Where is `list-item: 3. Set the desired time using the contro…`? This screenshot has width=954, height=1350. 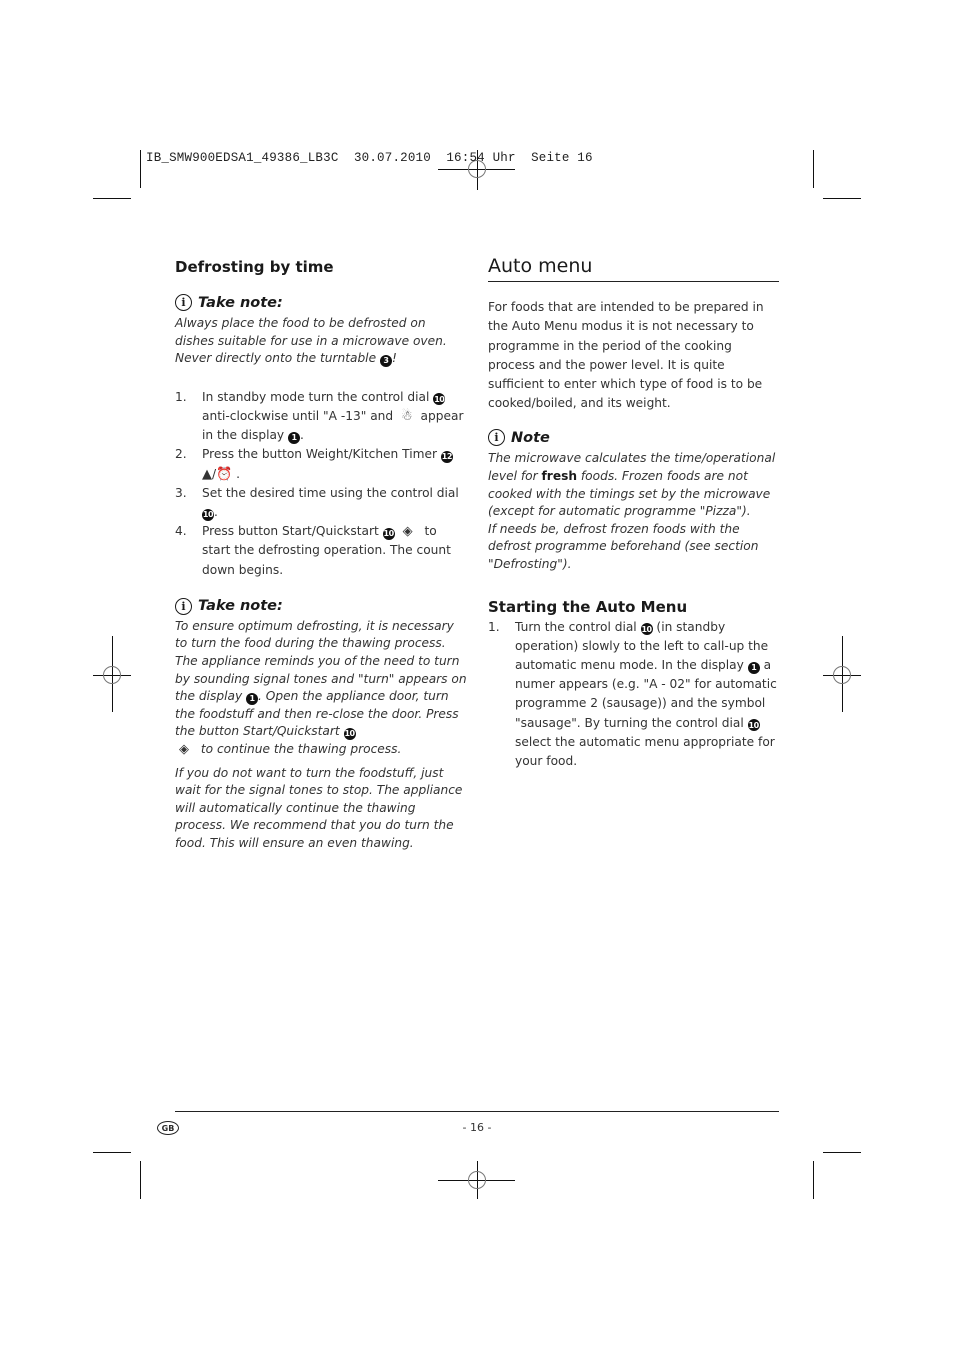 list-item: 3. Set the desired time using the contro… is located at coordinates (321, 503).